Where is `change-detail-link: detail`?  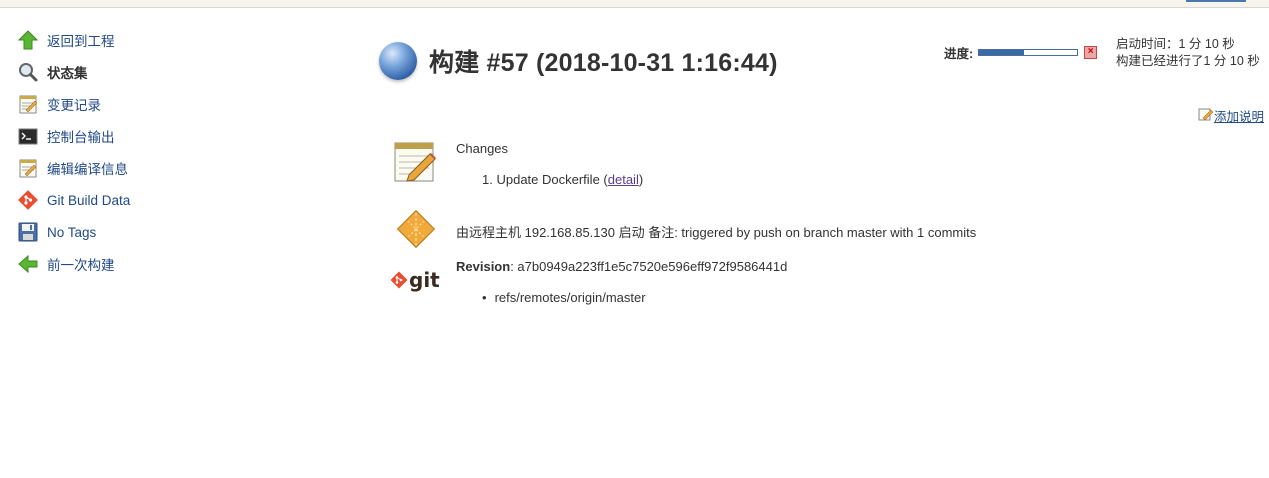 change-detail-link: detail is located at coordinates (623, 179).